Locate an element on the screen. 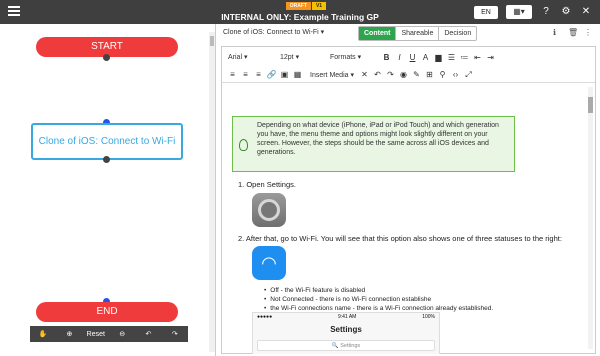  close-icon: ✕ is located at coordinates (586, 12).